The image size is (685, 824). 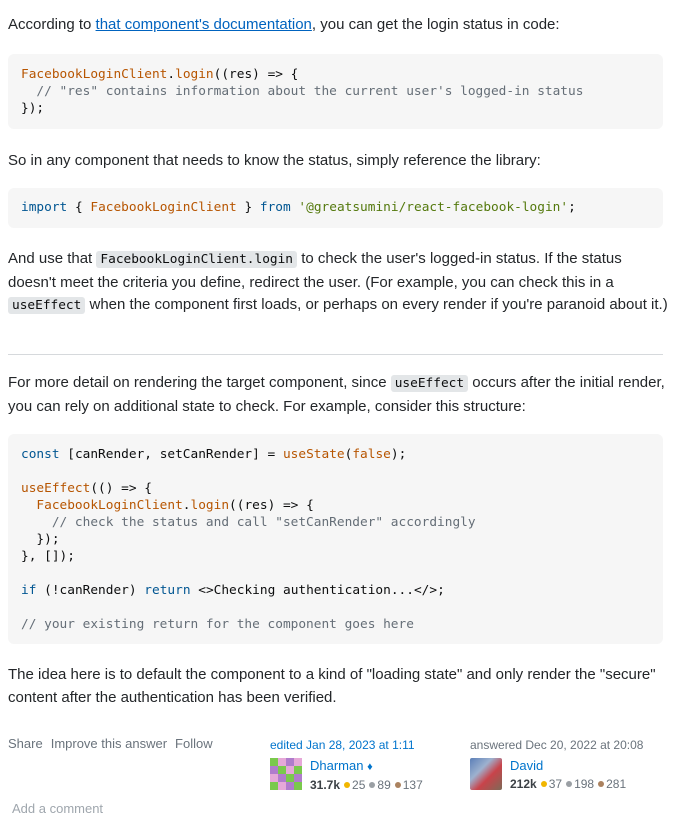 I want to click on intro-text: According to, so click(x=52, y=24).